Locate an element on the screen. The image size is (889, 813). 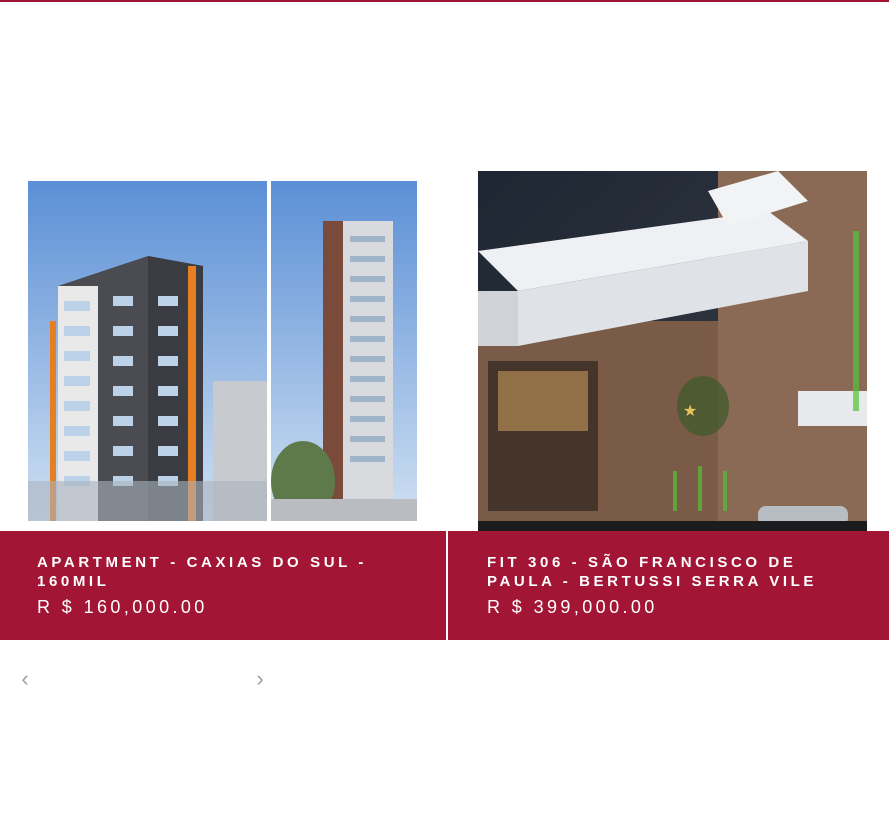
top-divider is located at coordinates (444, 1).